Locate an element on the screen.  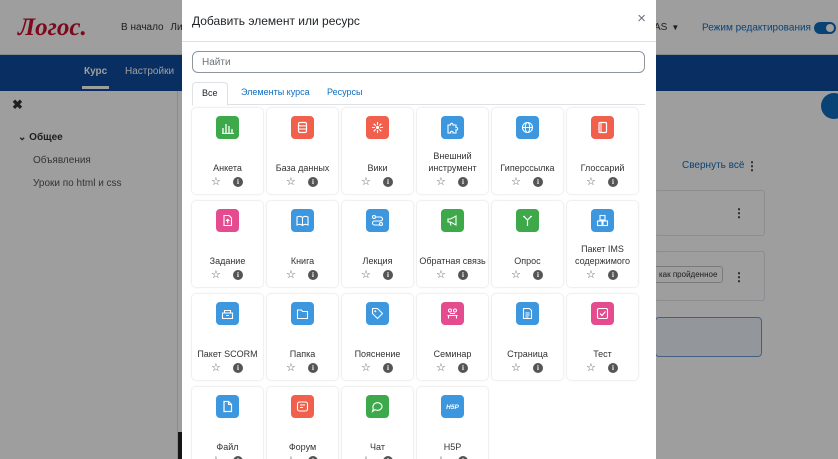
globe-icon is located at coordinates (527, 127).